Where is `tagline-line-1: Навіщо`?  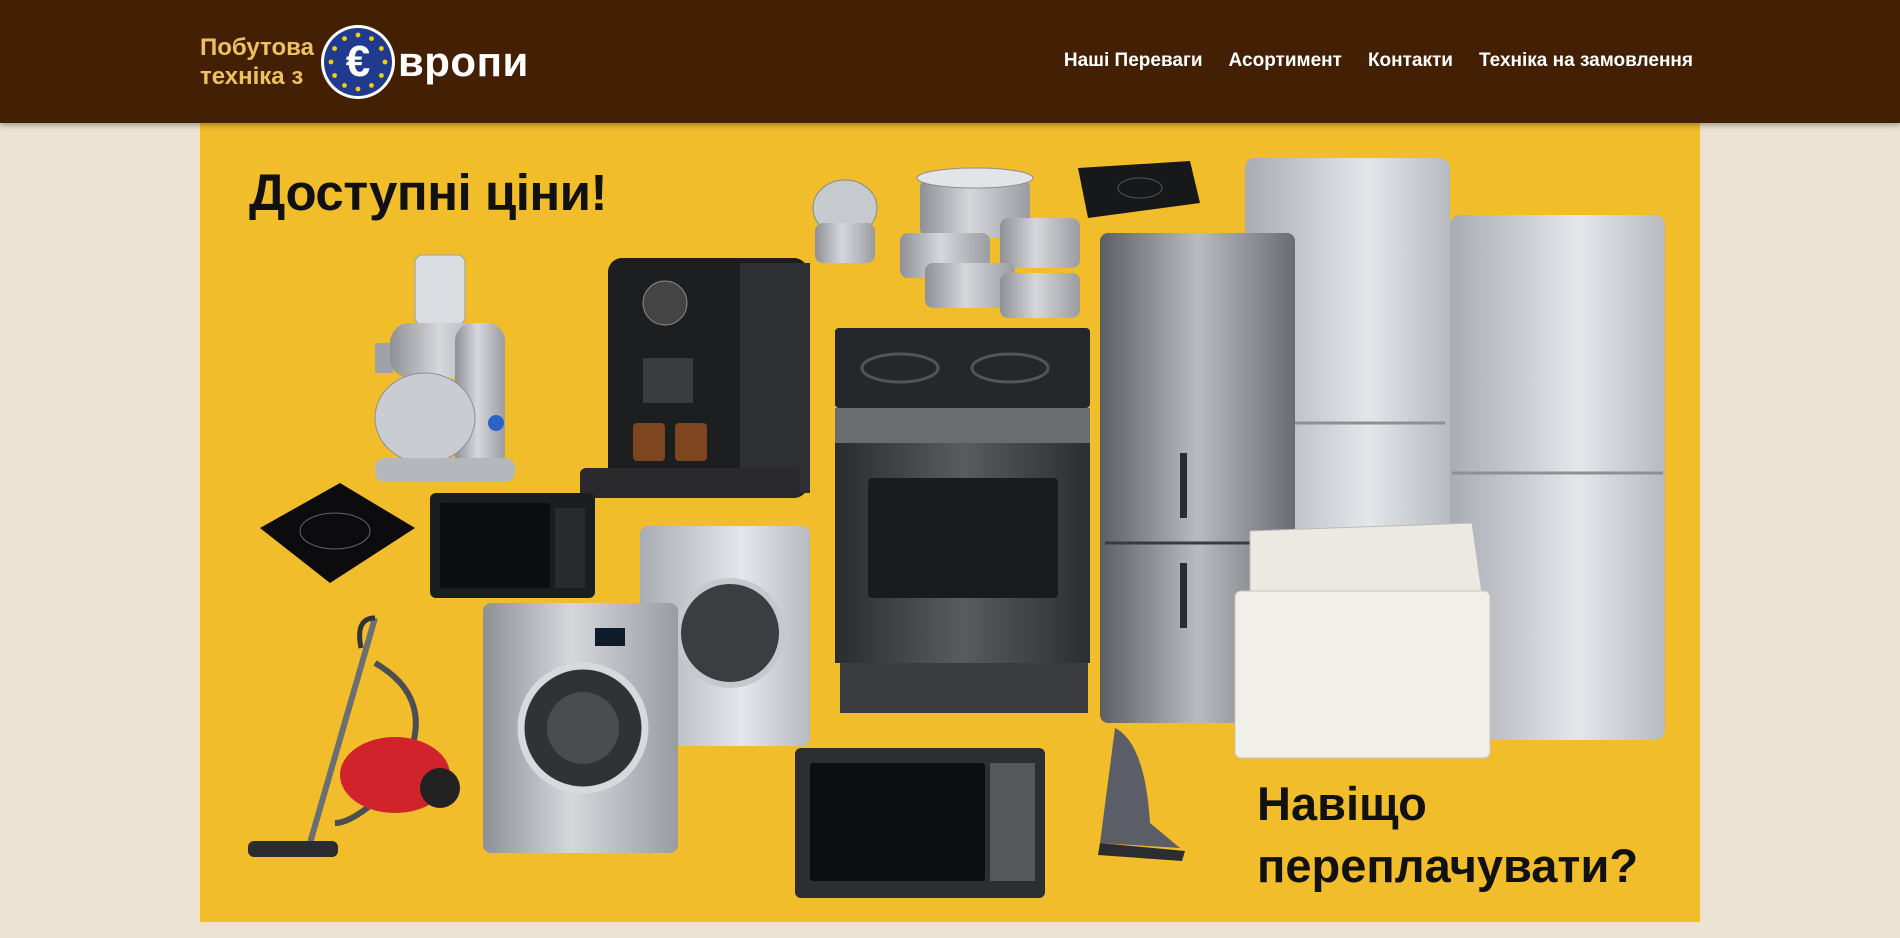
tagline-line-1: Навіщо is located at coordinates (1342, 803).